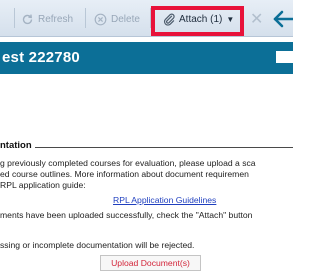 The height and width of the screenshot is (277, 320). What do you see at coordinates (125, 19) in the screenshot?
I see `delete-label: Delete` at bounding box center [125, 19].